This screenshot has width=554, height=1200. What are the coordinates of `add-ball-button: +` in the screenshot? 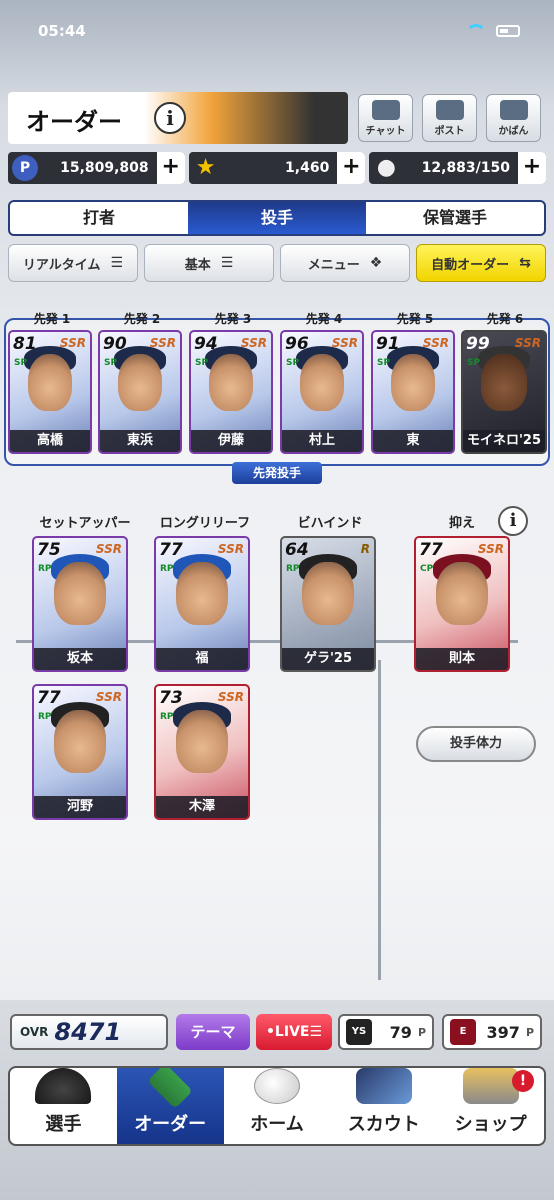 It's located at (532, 168).